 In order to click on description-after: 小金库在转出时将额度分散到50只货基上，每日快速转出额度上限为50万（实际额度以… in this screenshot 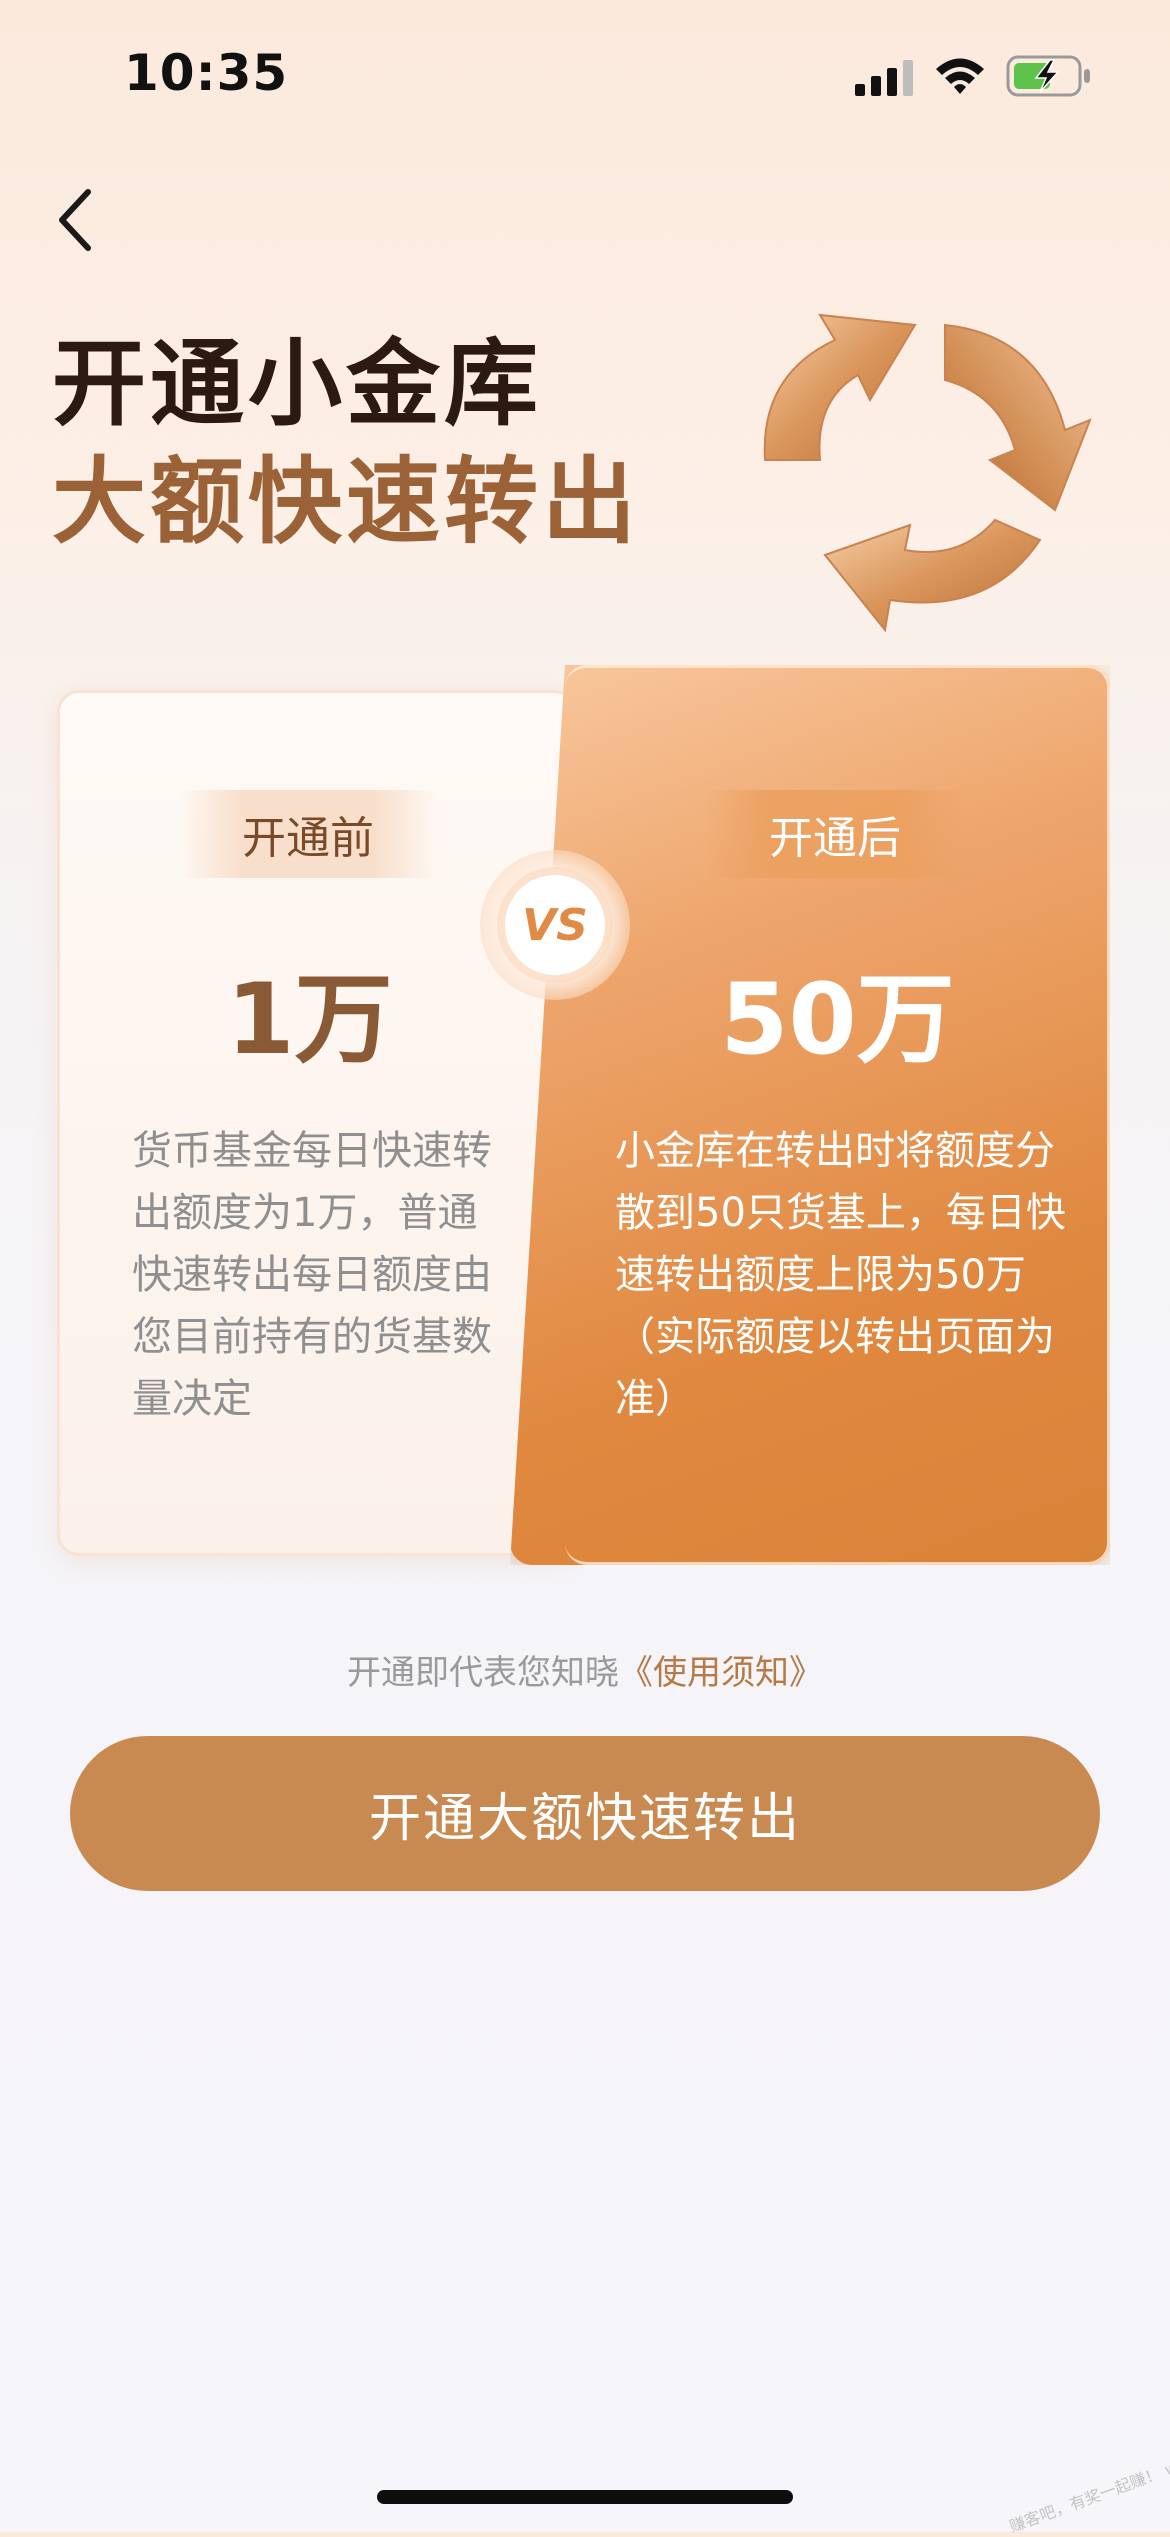, I will do `click(840, 1275)`.